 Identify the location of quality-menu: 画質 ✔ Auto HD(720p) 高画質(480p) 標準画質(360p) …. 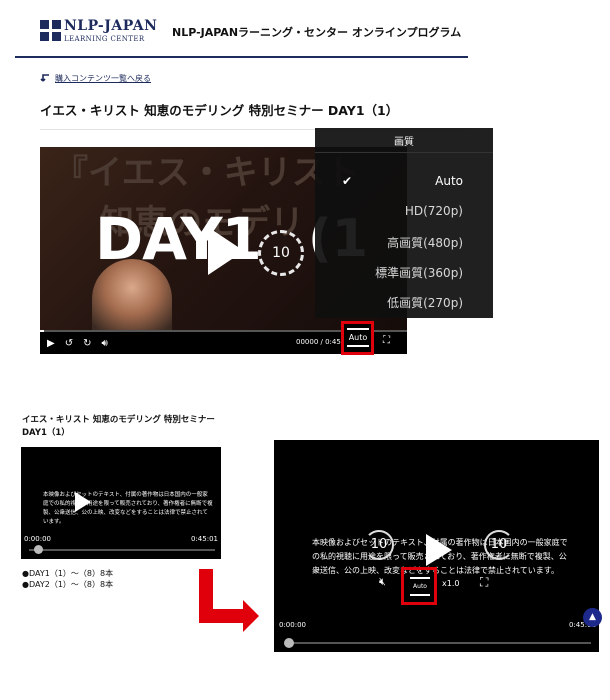
(404, 223).